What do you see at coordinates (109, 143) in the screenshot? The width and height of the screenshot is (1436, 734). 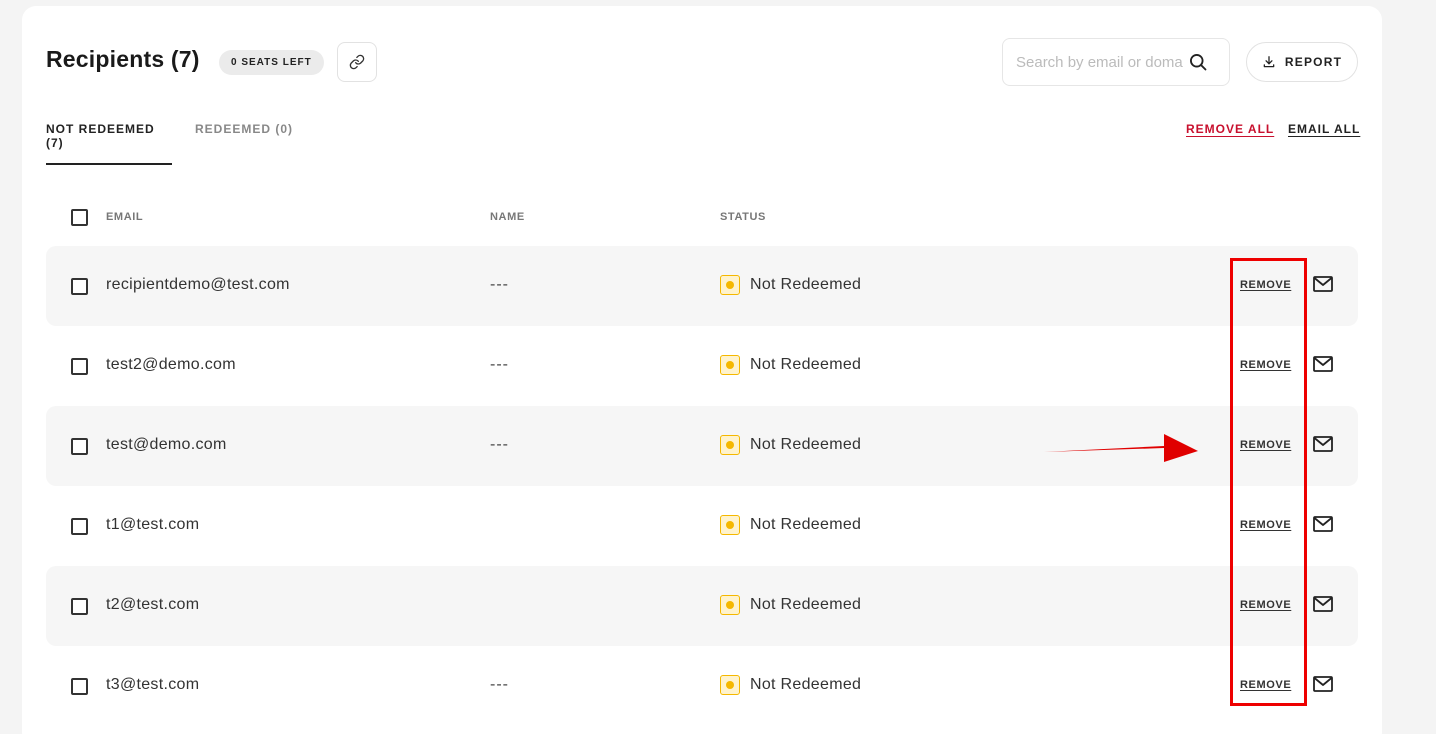 I see `tab-not-redeemed: NOT REDEEMED (7)` at bounding box center [109, 143].